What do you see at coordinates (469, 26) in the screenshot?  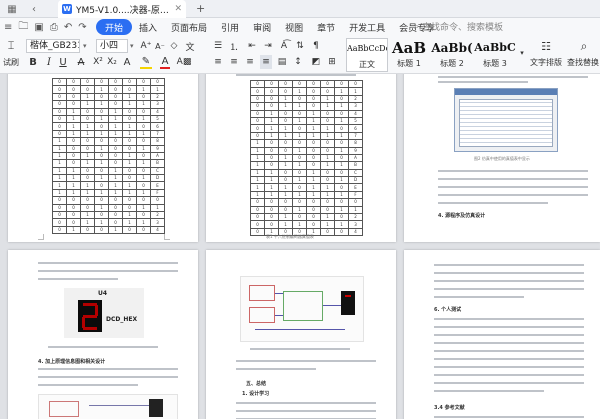 I see `command-search: ⌕ 查找命令、搜索模板` at bounding box center [469, 26].